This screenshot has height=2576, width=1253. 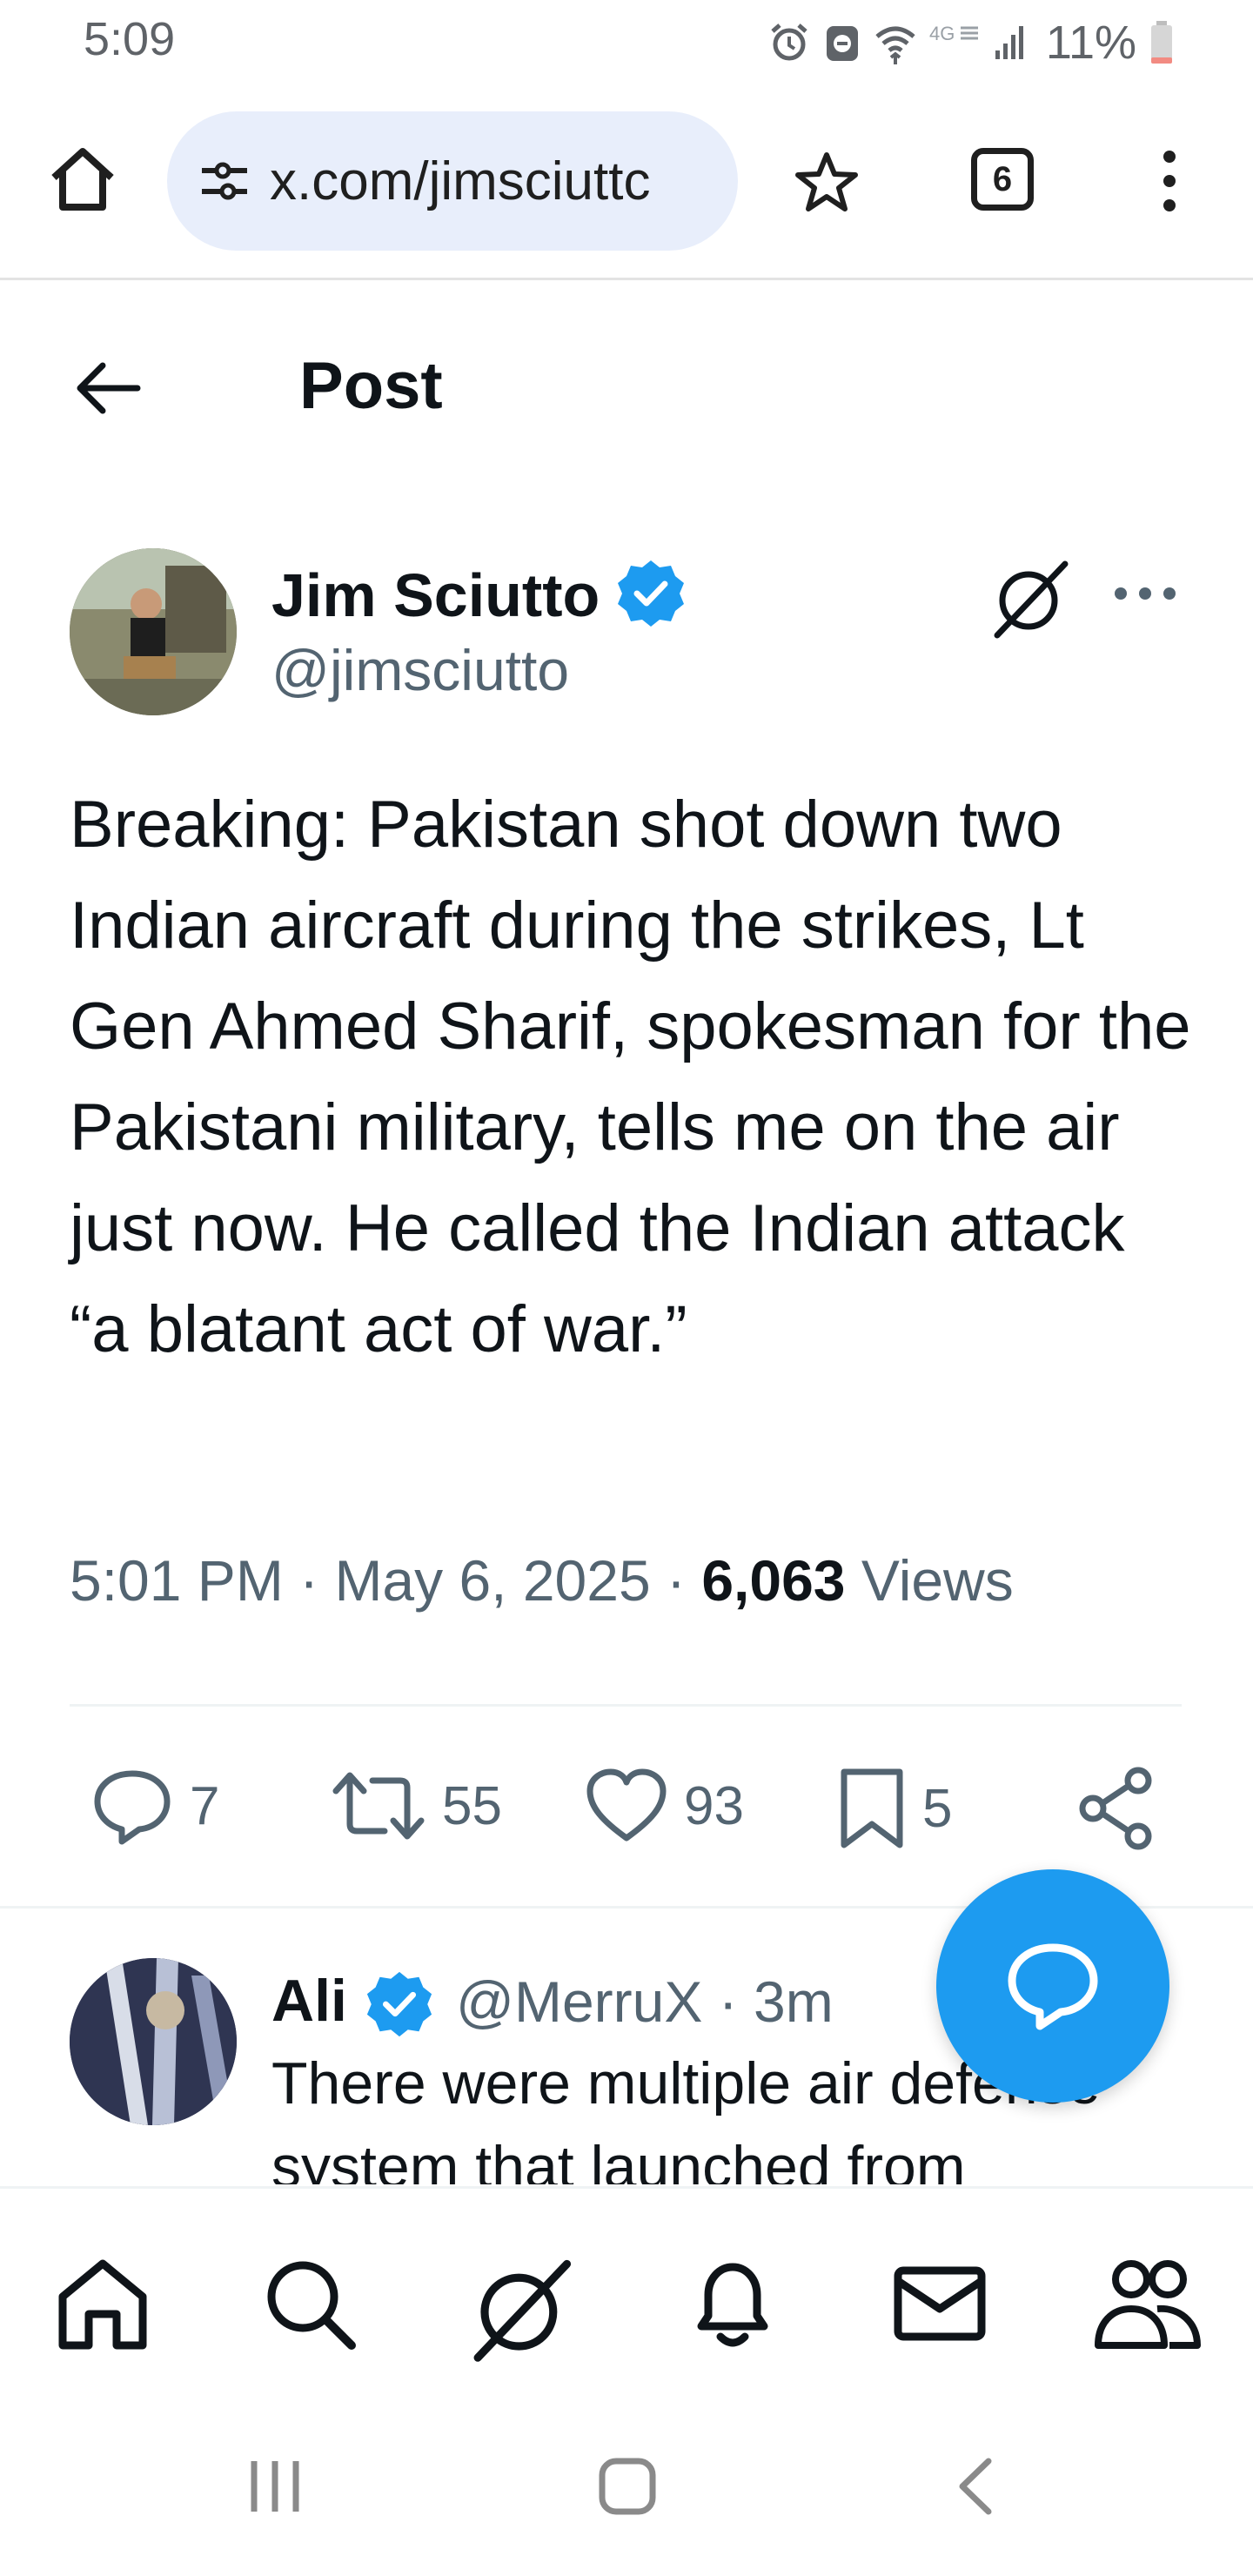 What do you see at coordinates (872, 1808) in the screenshot?
I see `bookmark-icon` at bounding box center [872, 1808].